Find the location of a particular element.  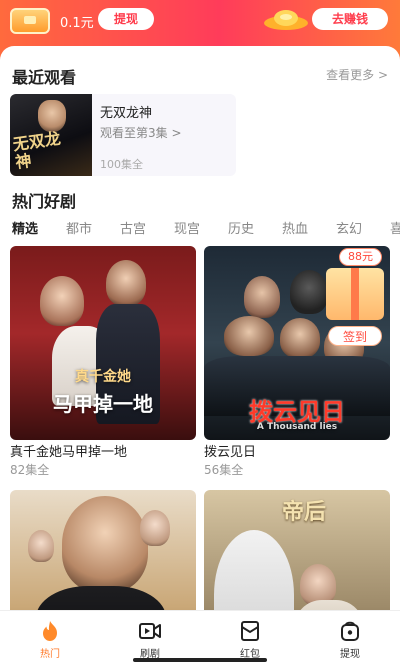

drama-poster-image: 真千金她 马甲掉一地 is located at coordinates (103, 343).